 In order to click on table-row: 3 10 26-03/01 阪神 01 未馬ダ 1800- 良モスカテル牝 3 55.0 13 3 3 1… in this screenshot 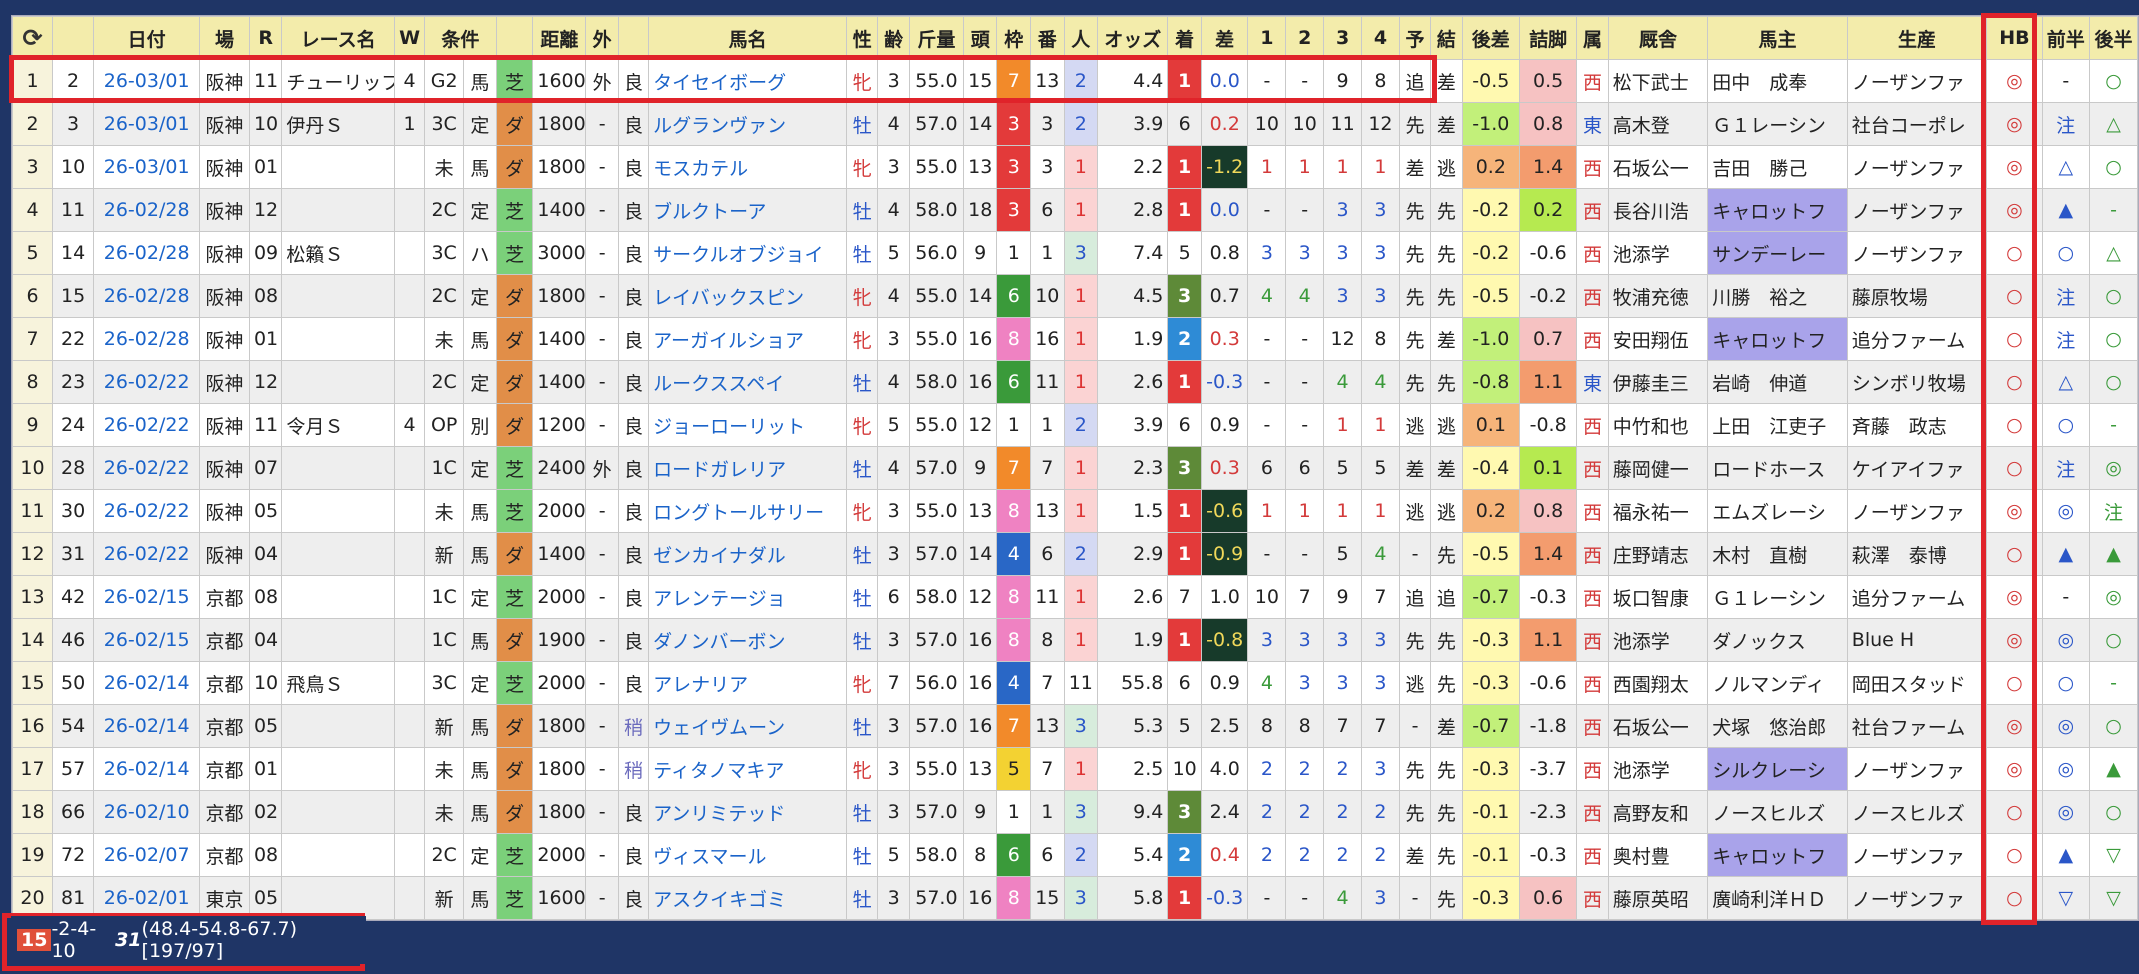, I will do `click(1074, 167)`.